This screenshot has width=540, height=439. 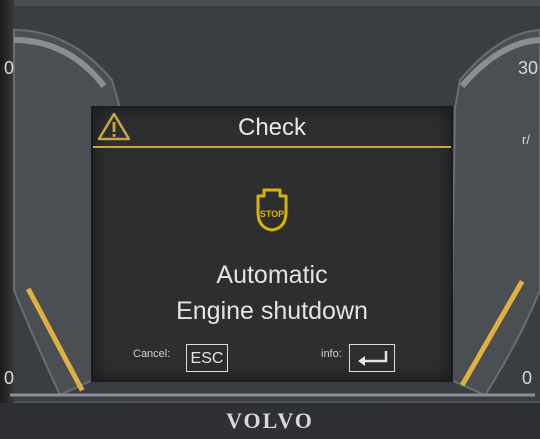 I want to click on right-gauge-bottom-tick: 0, so click(x=527, y=378).